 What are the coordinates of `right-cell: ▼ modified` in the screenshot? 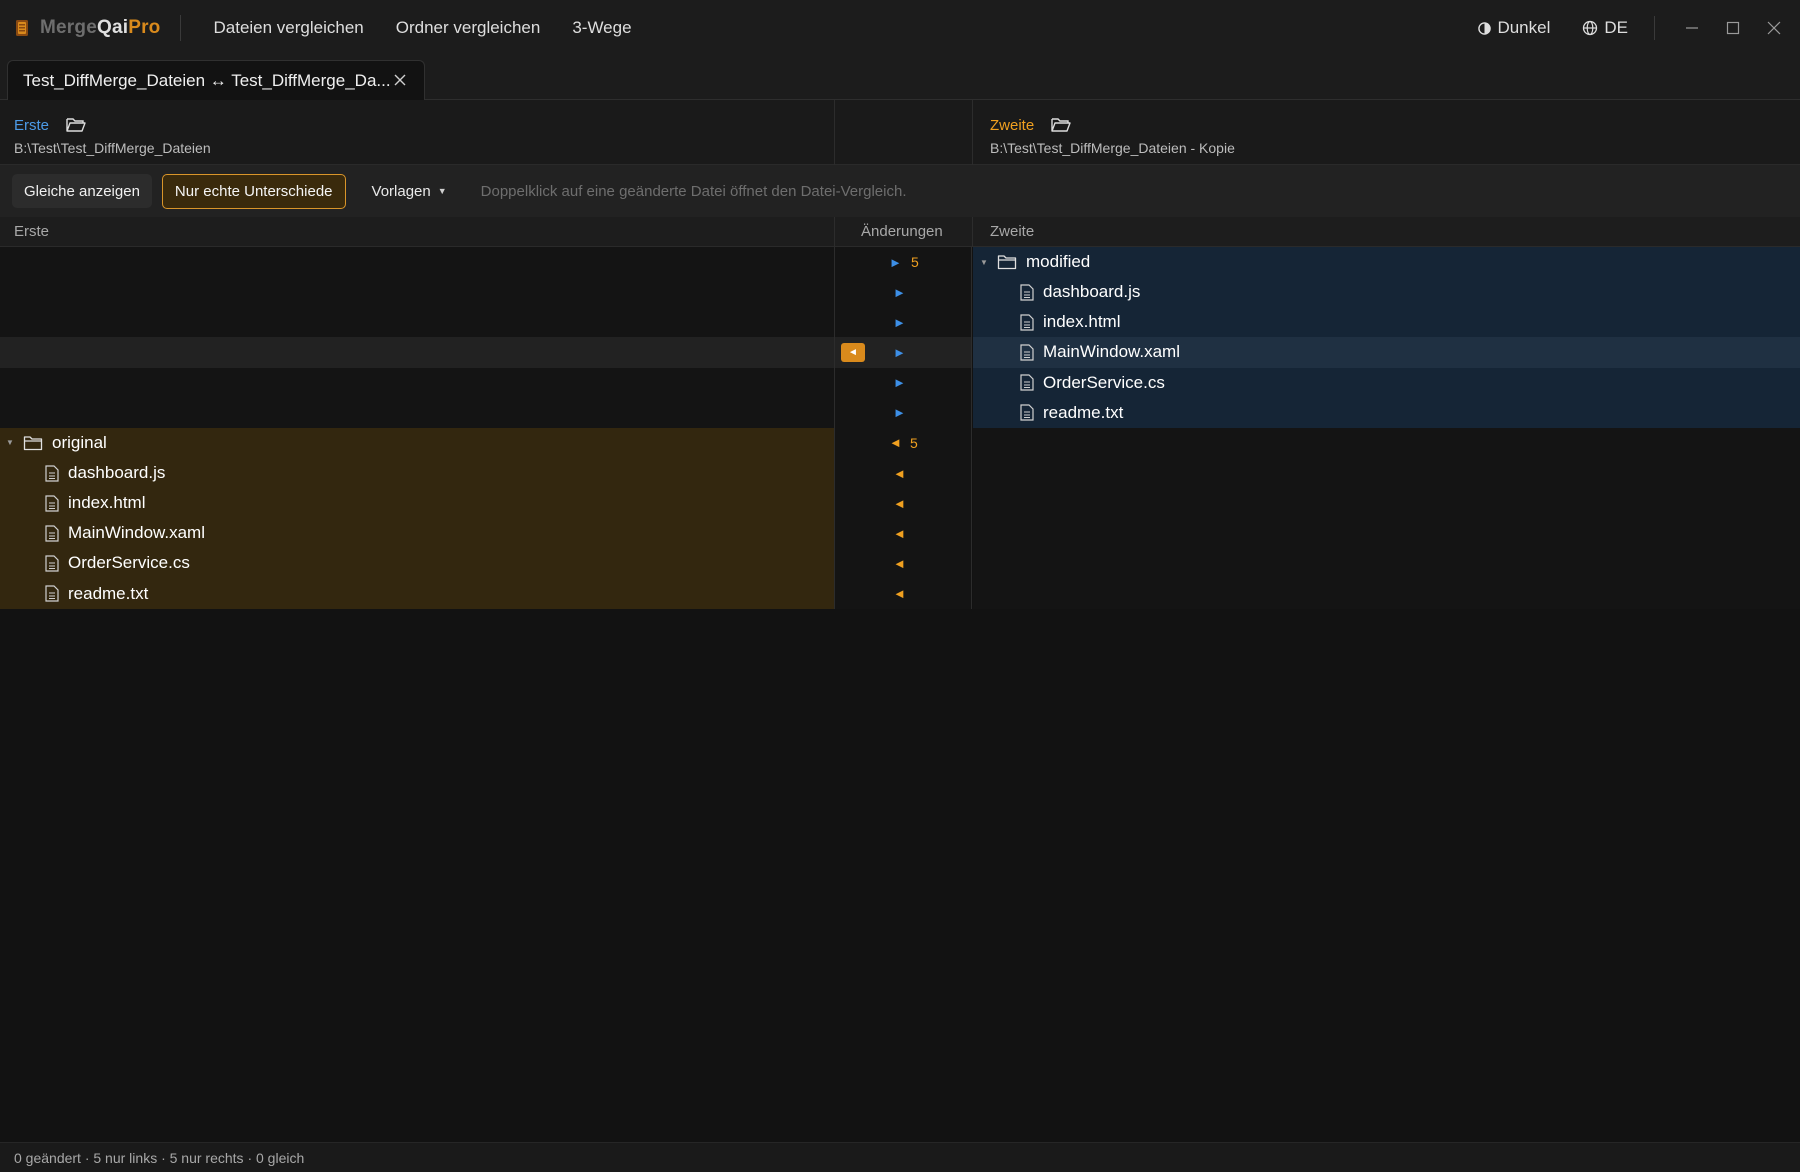 It's located at (1386, 262).